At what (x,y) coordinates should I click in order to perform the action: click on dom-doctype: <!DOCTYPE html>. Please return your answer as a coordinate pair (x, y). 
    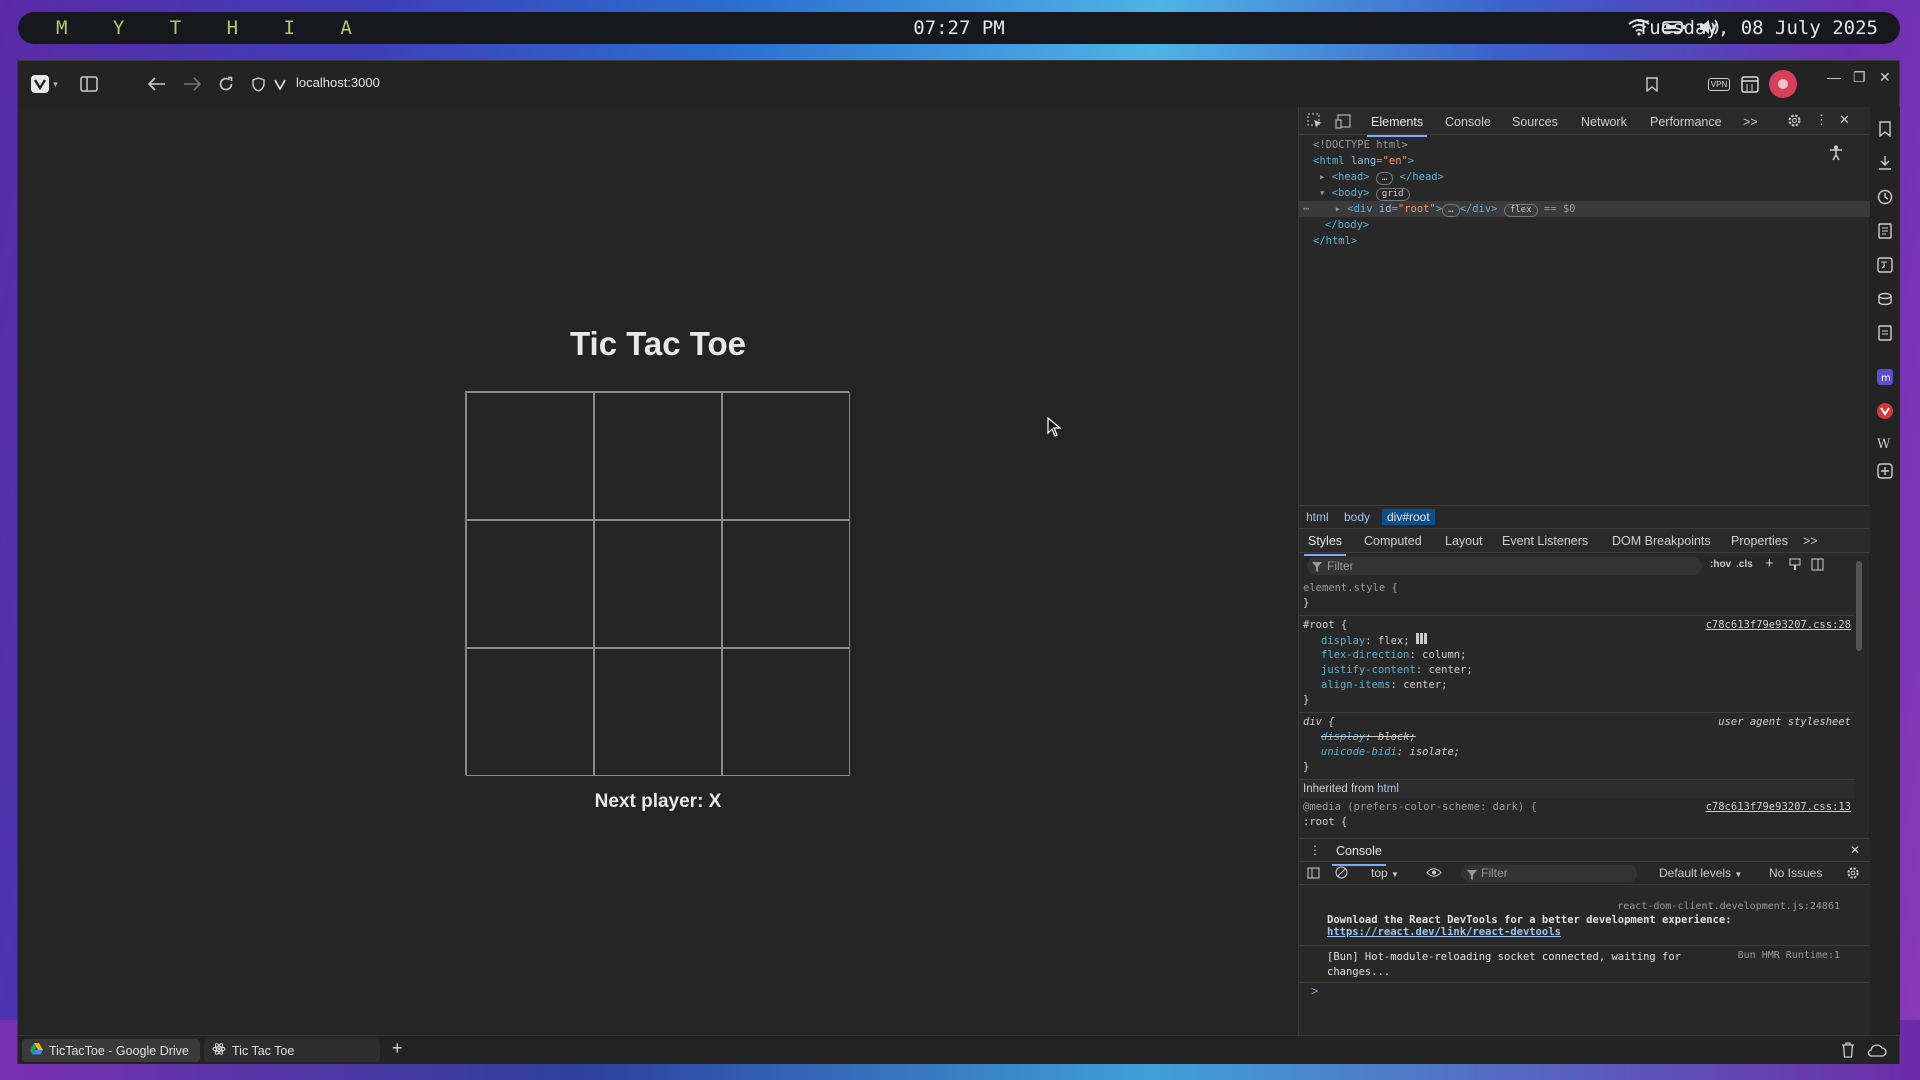
    Looking at the image, I should click on (1584, 145).